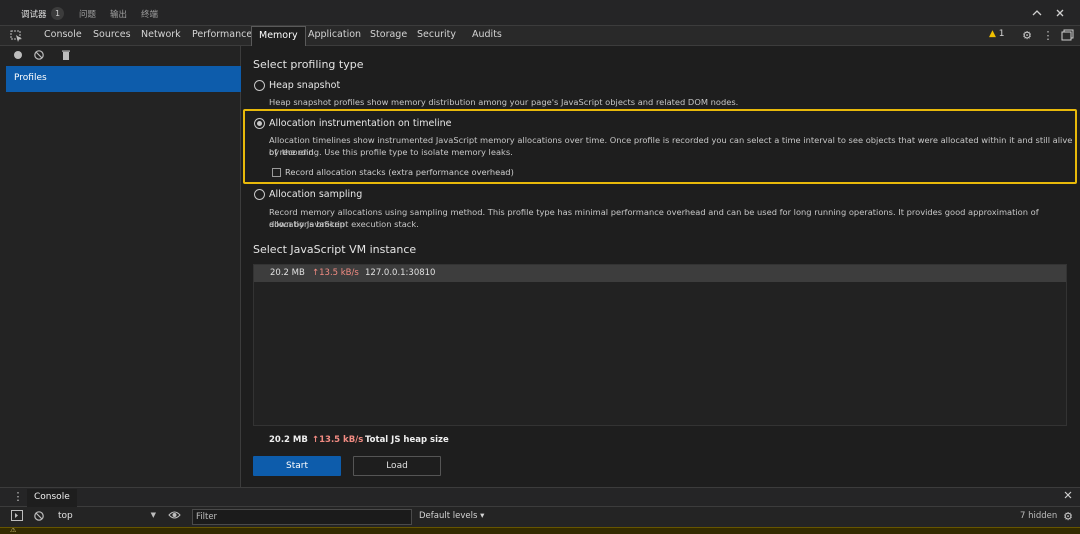  Describe the element at coordinates (540, 530) in the screenshot. I see `console-warning-line: ⚠` at that location.